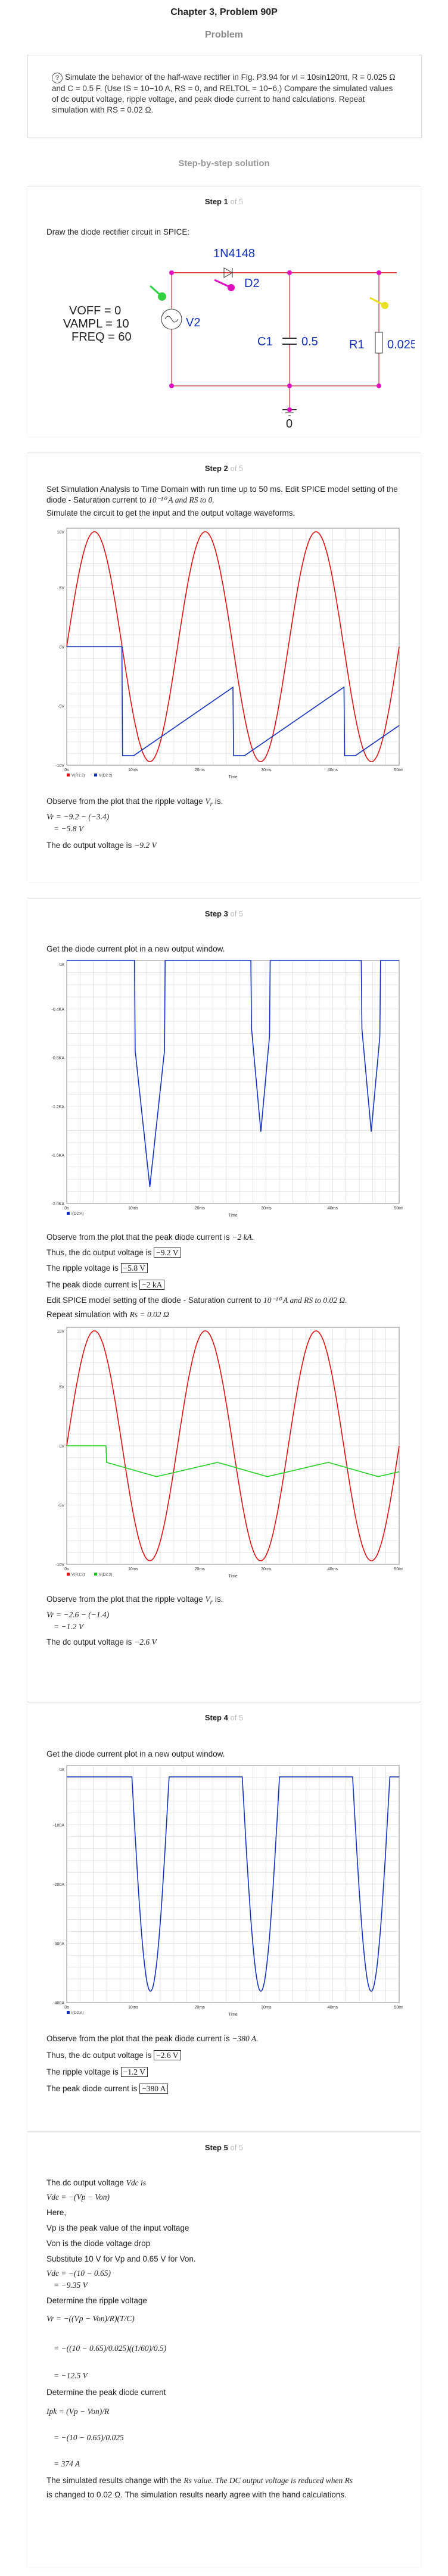 The height and width of the screenshot is (2576, 448). Describe the element at coordinates (224, 12) in the screenshot. I see `page-title: Chapter 3, Problem 90P` at that location.